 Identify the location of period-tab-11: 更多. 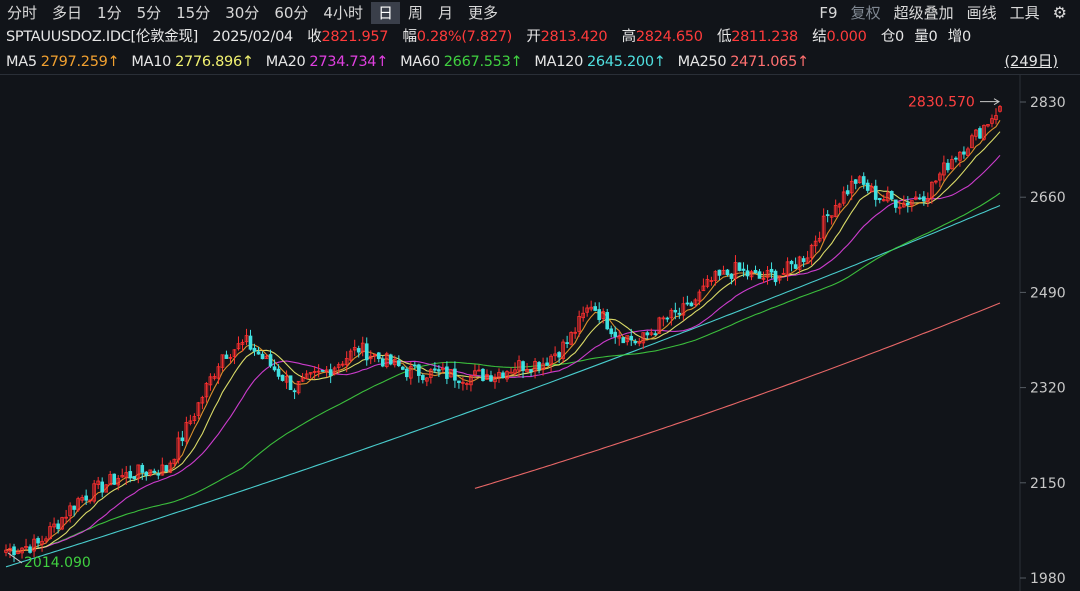
(483, 13).